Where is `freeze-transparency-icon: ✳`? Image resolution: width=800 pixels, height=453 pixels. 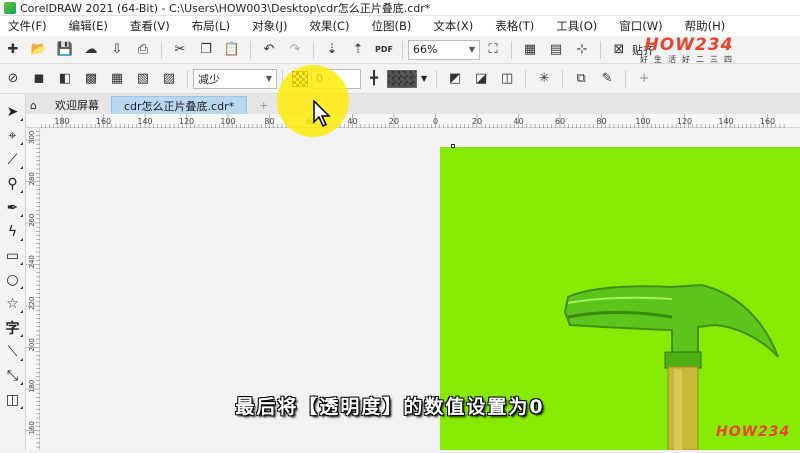 freeze-transparency-icon: ✳ is located at coordinates (544, 79).